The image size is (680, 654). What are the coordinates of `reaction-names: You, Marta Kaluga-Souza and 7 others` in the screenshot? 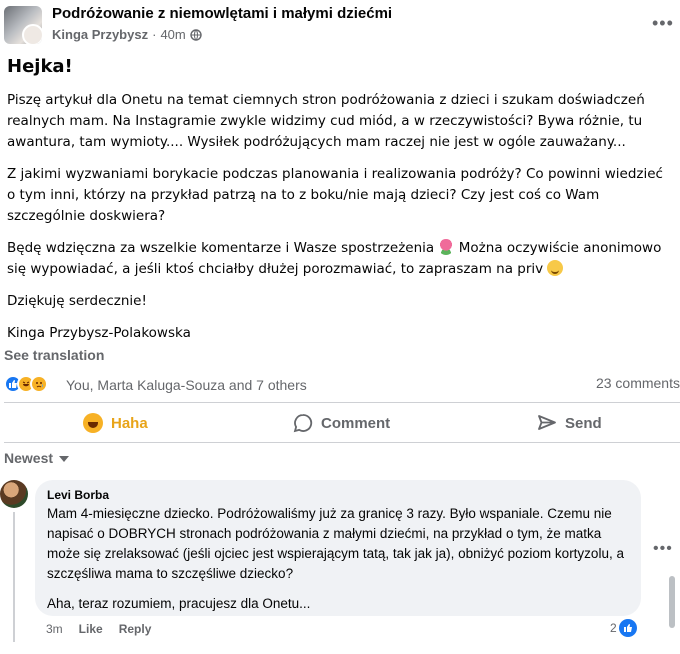 It's located at (186, 385).